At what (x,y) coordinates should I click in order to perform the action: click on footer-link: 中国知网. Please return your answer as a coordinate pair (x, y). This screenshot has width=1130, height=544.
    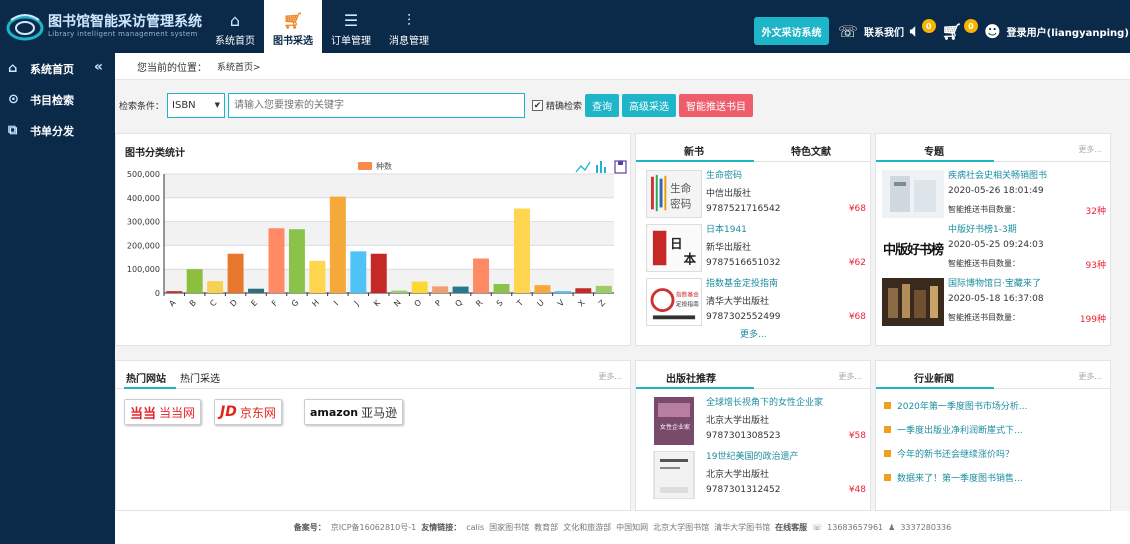
    Looking at the image, I should click on (632, 527).